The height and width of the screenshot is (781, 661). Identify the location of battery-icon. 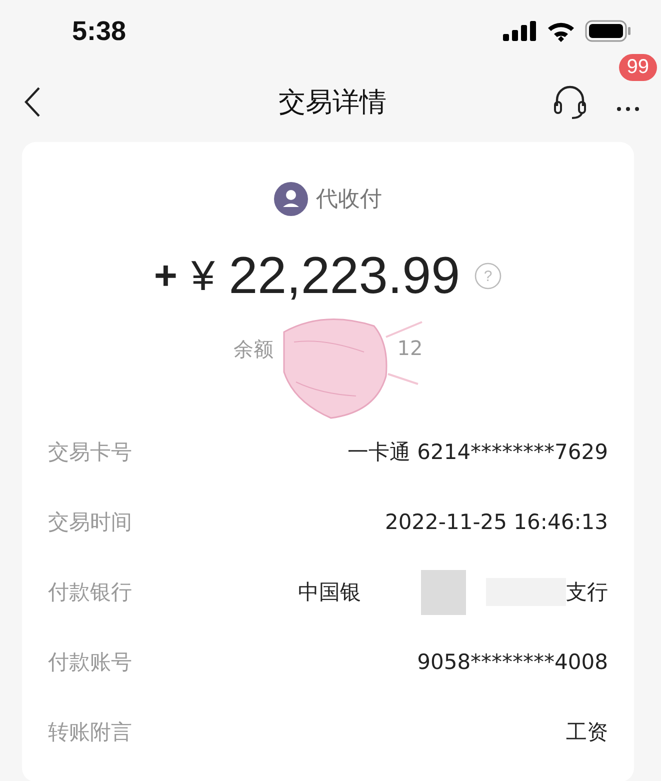
(608, 31).